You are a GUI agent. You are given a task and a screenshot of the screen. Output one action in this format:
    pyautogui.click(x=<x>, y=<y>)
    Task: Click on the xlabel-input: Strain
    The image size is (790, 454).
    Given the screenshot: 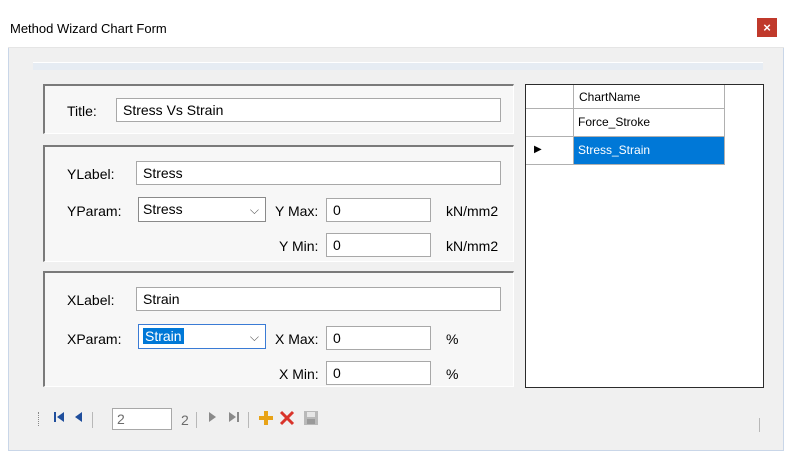 What is the action you would take?
    pyautogui.click(x=318, y=299)
    